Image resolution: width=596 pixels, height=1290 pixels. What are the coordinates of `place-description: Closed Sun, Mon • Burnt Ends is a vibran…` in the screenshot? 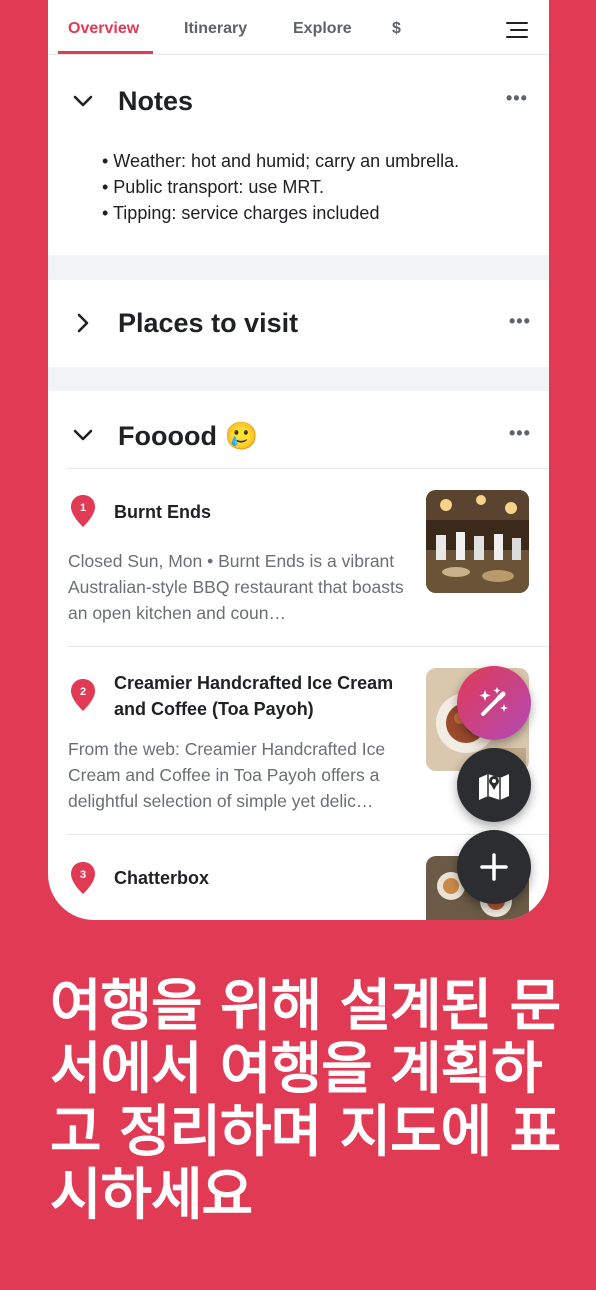 It's located at (236, 587).